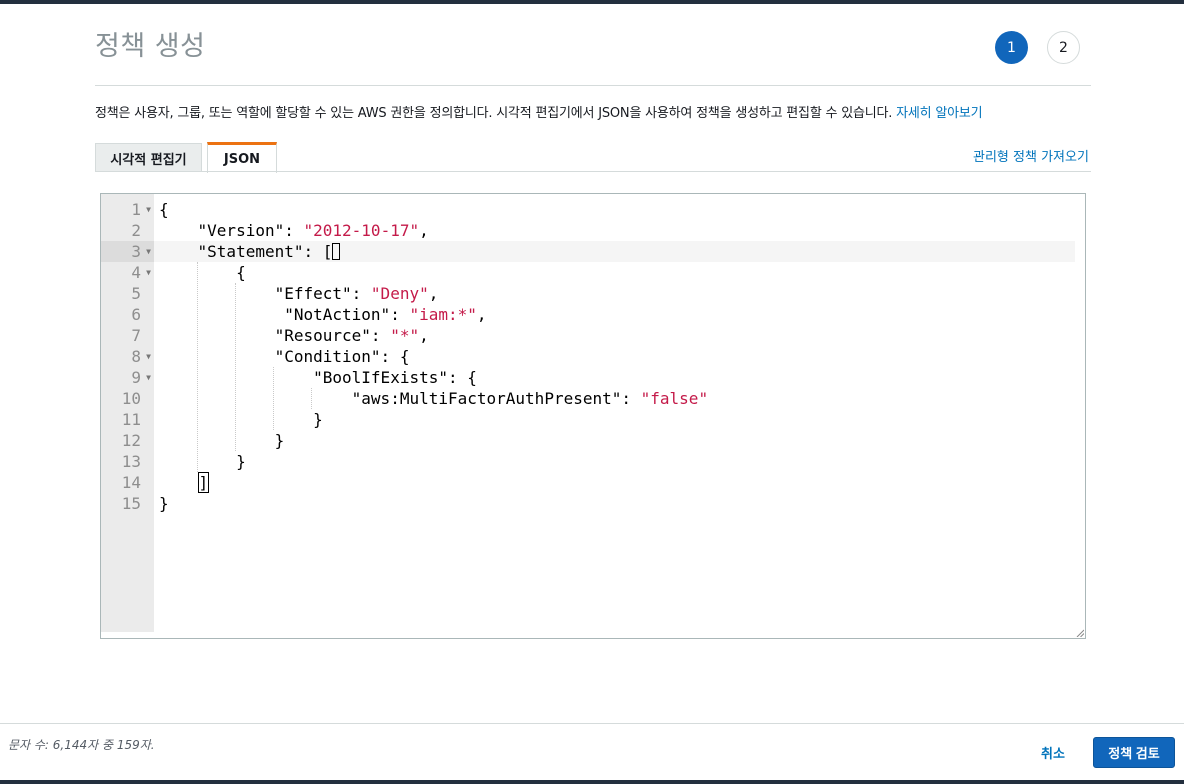 This screenshot has height=784, width=1184. I want to click on character-count: 문자 수: 6,144자 중 159자., so click(81, 745).